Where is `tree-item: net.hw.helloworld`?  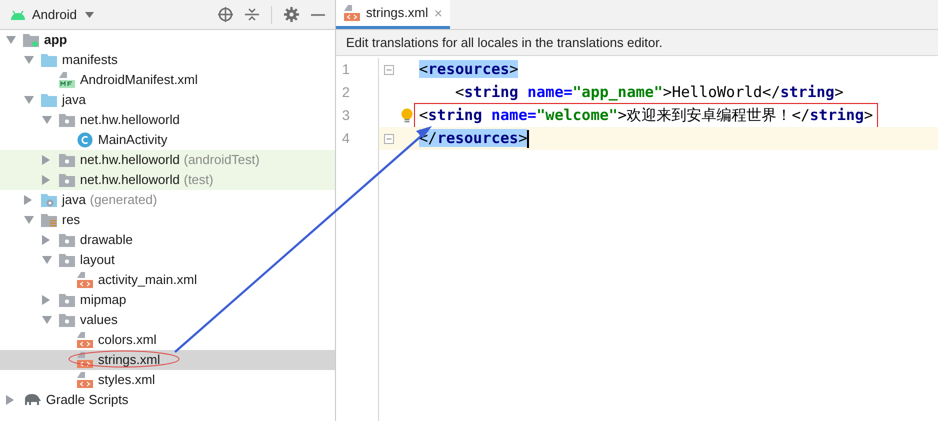
tree-item: net.hw.helloworld is located at coordinates (167, 120).